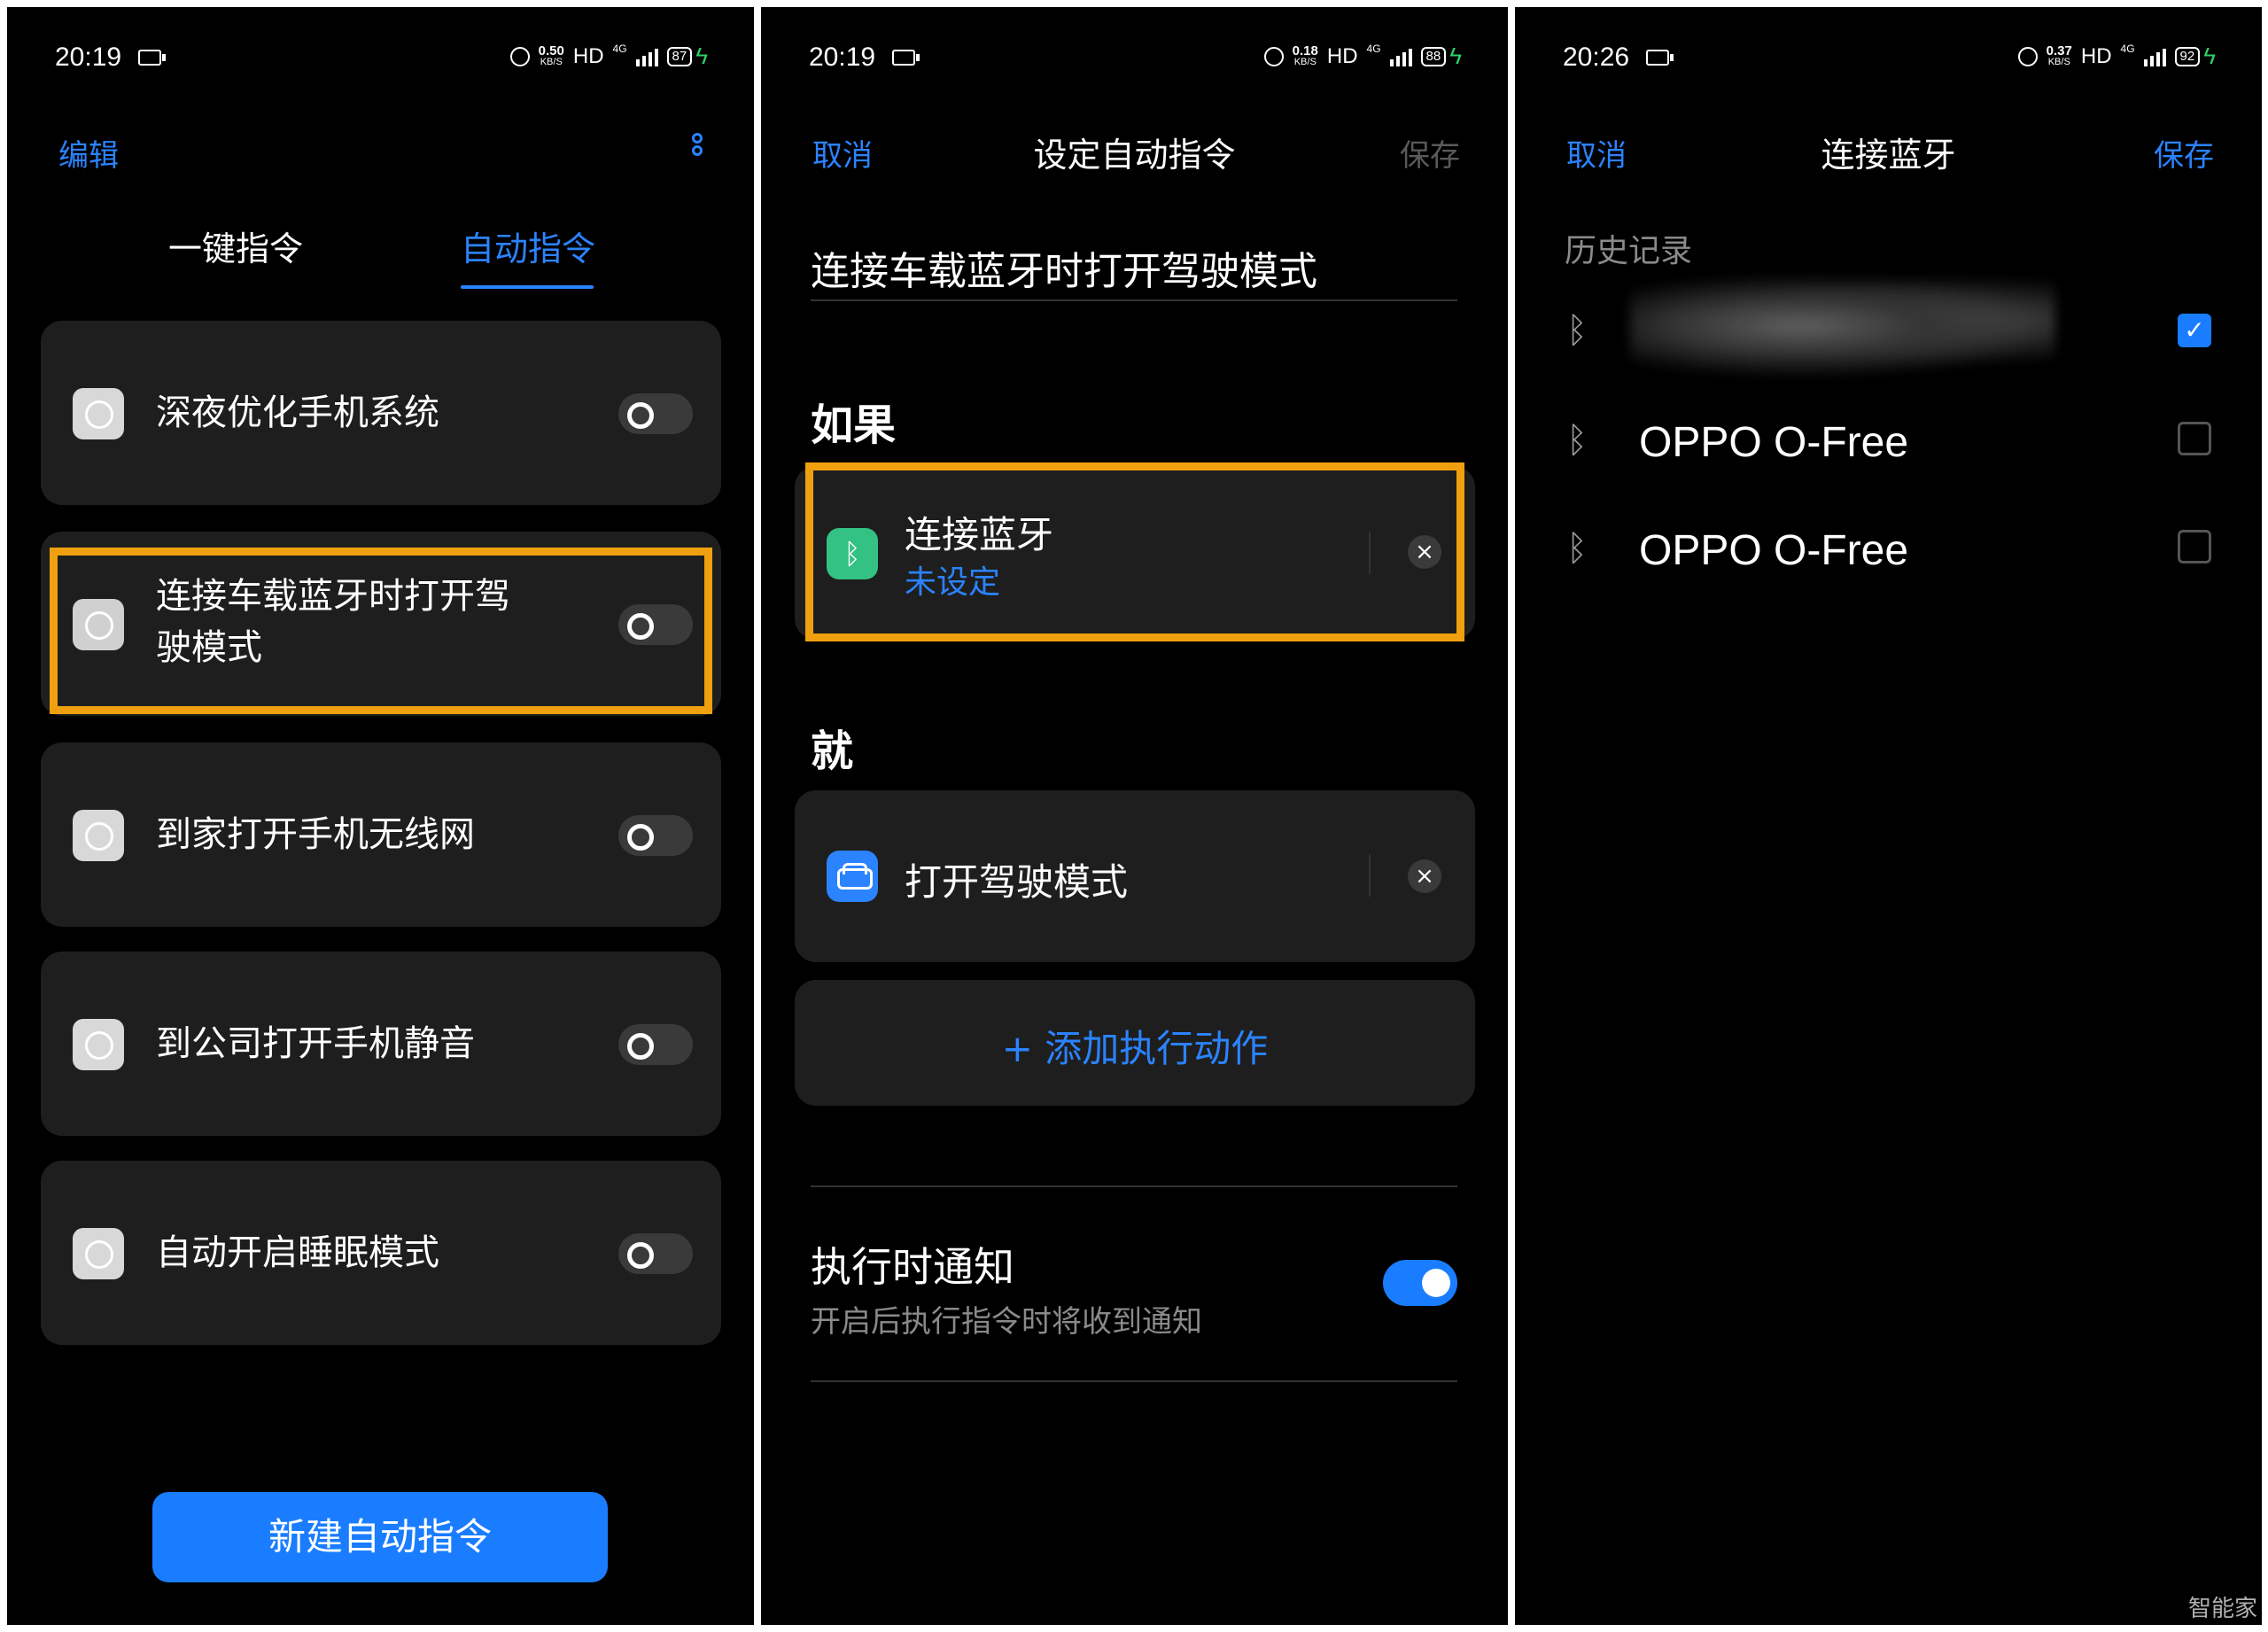  I want to click on device-checkbox: ✓, so click(2194, 330).